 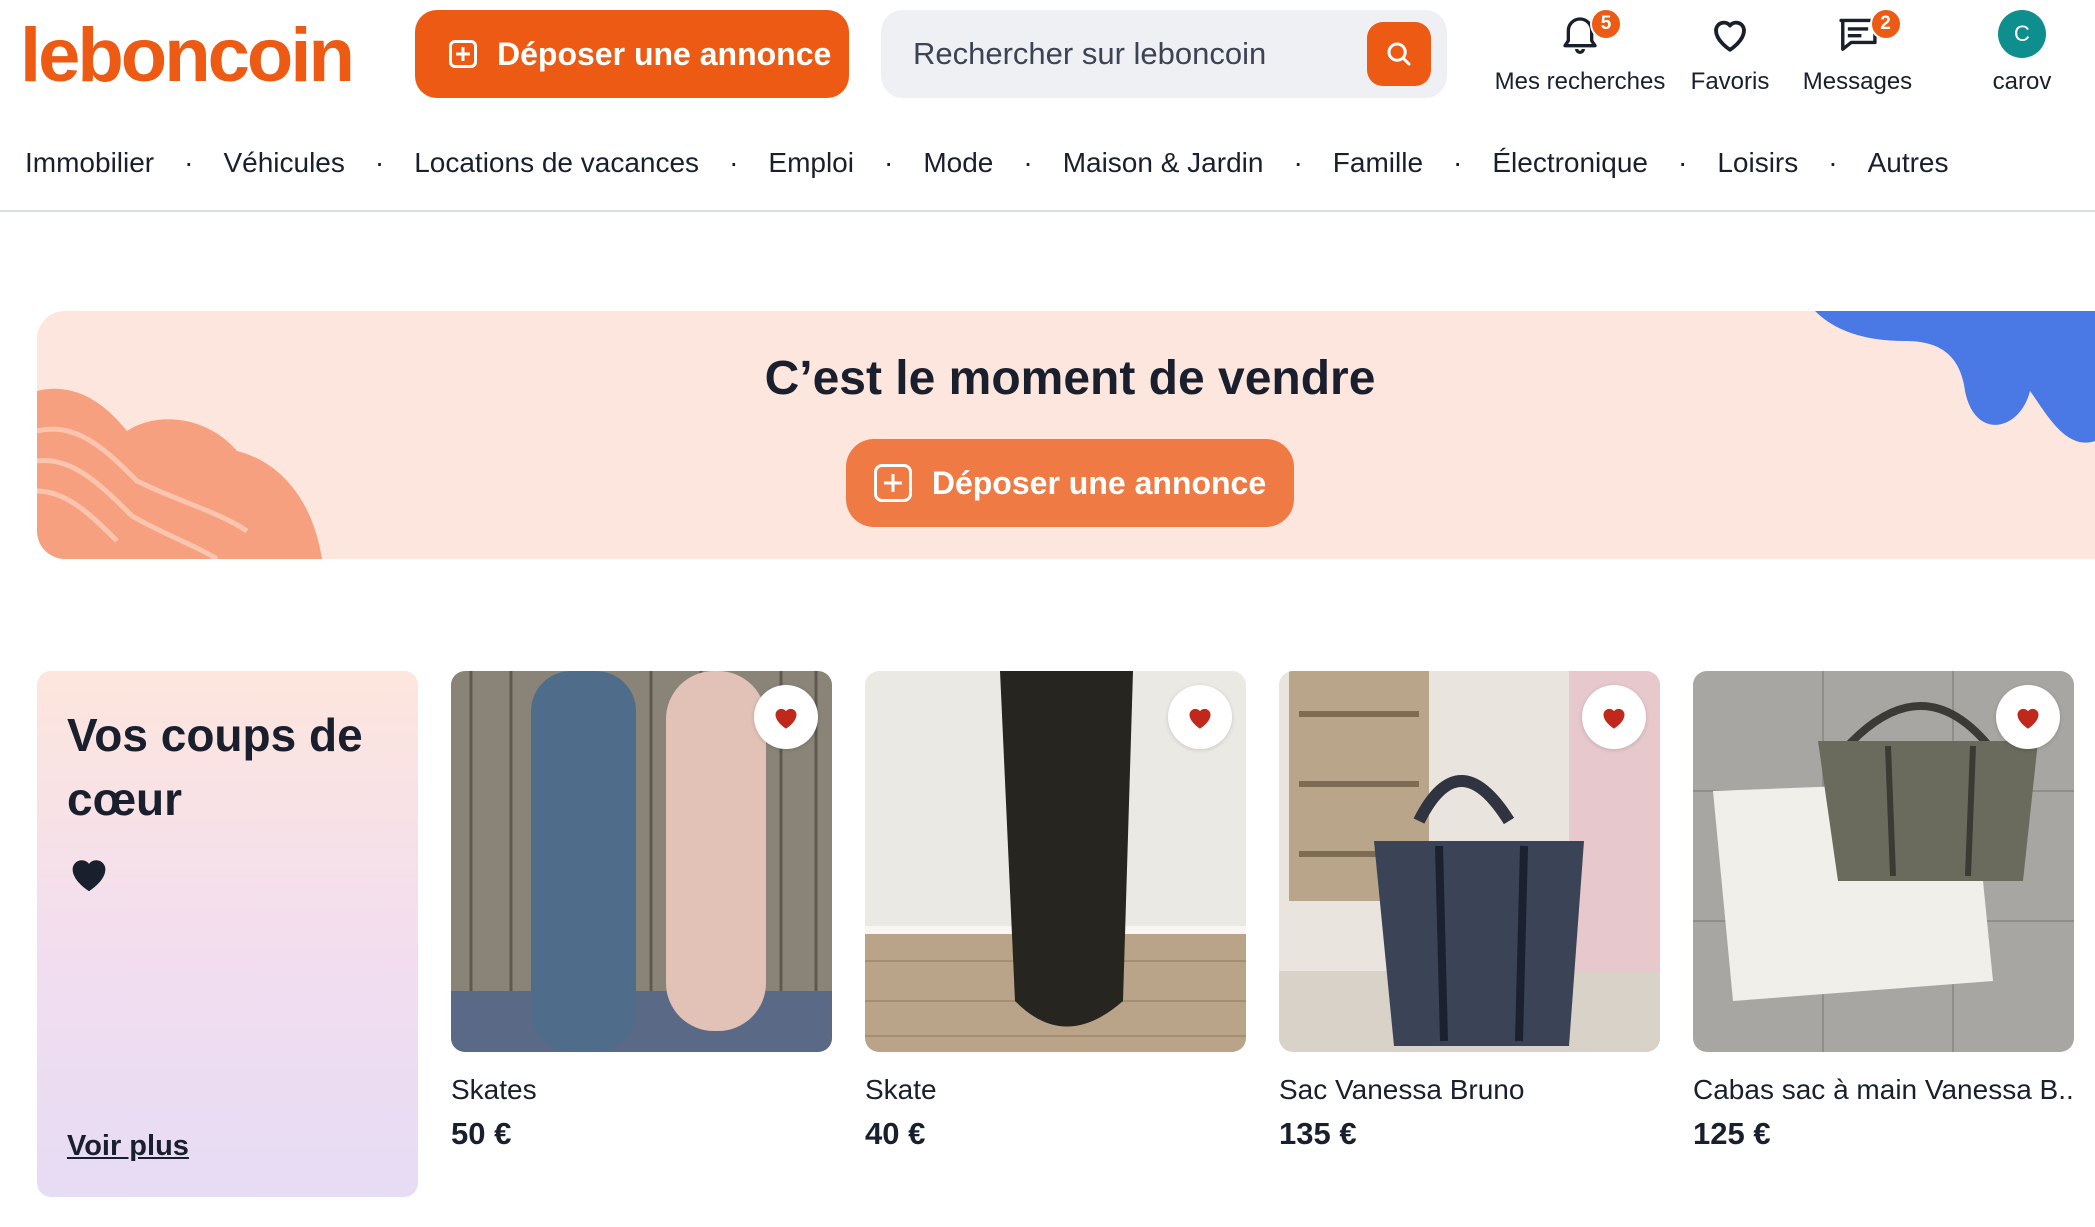 I want to click on category-immobilier: Immobilier, so click(x=89, y=163).